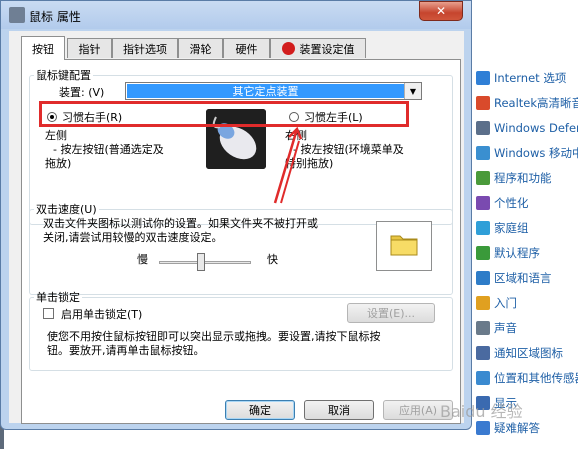  I want to click on control-panel-item: 入门, so click(496, 303).